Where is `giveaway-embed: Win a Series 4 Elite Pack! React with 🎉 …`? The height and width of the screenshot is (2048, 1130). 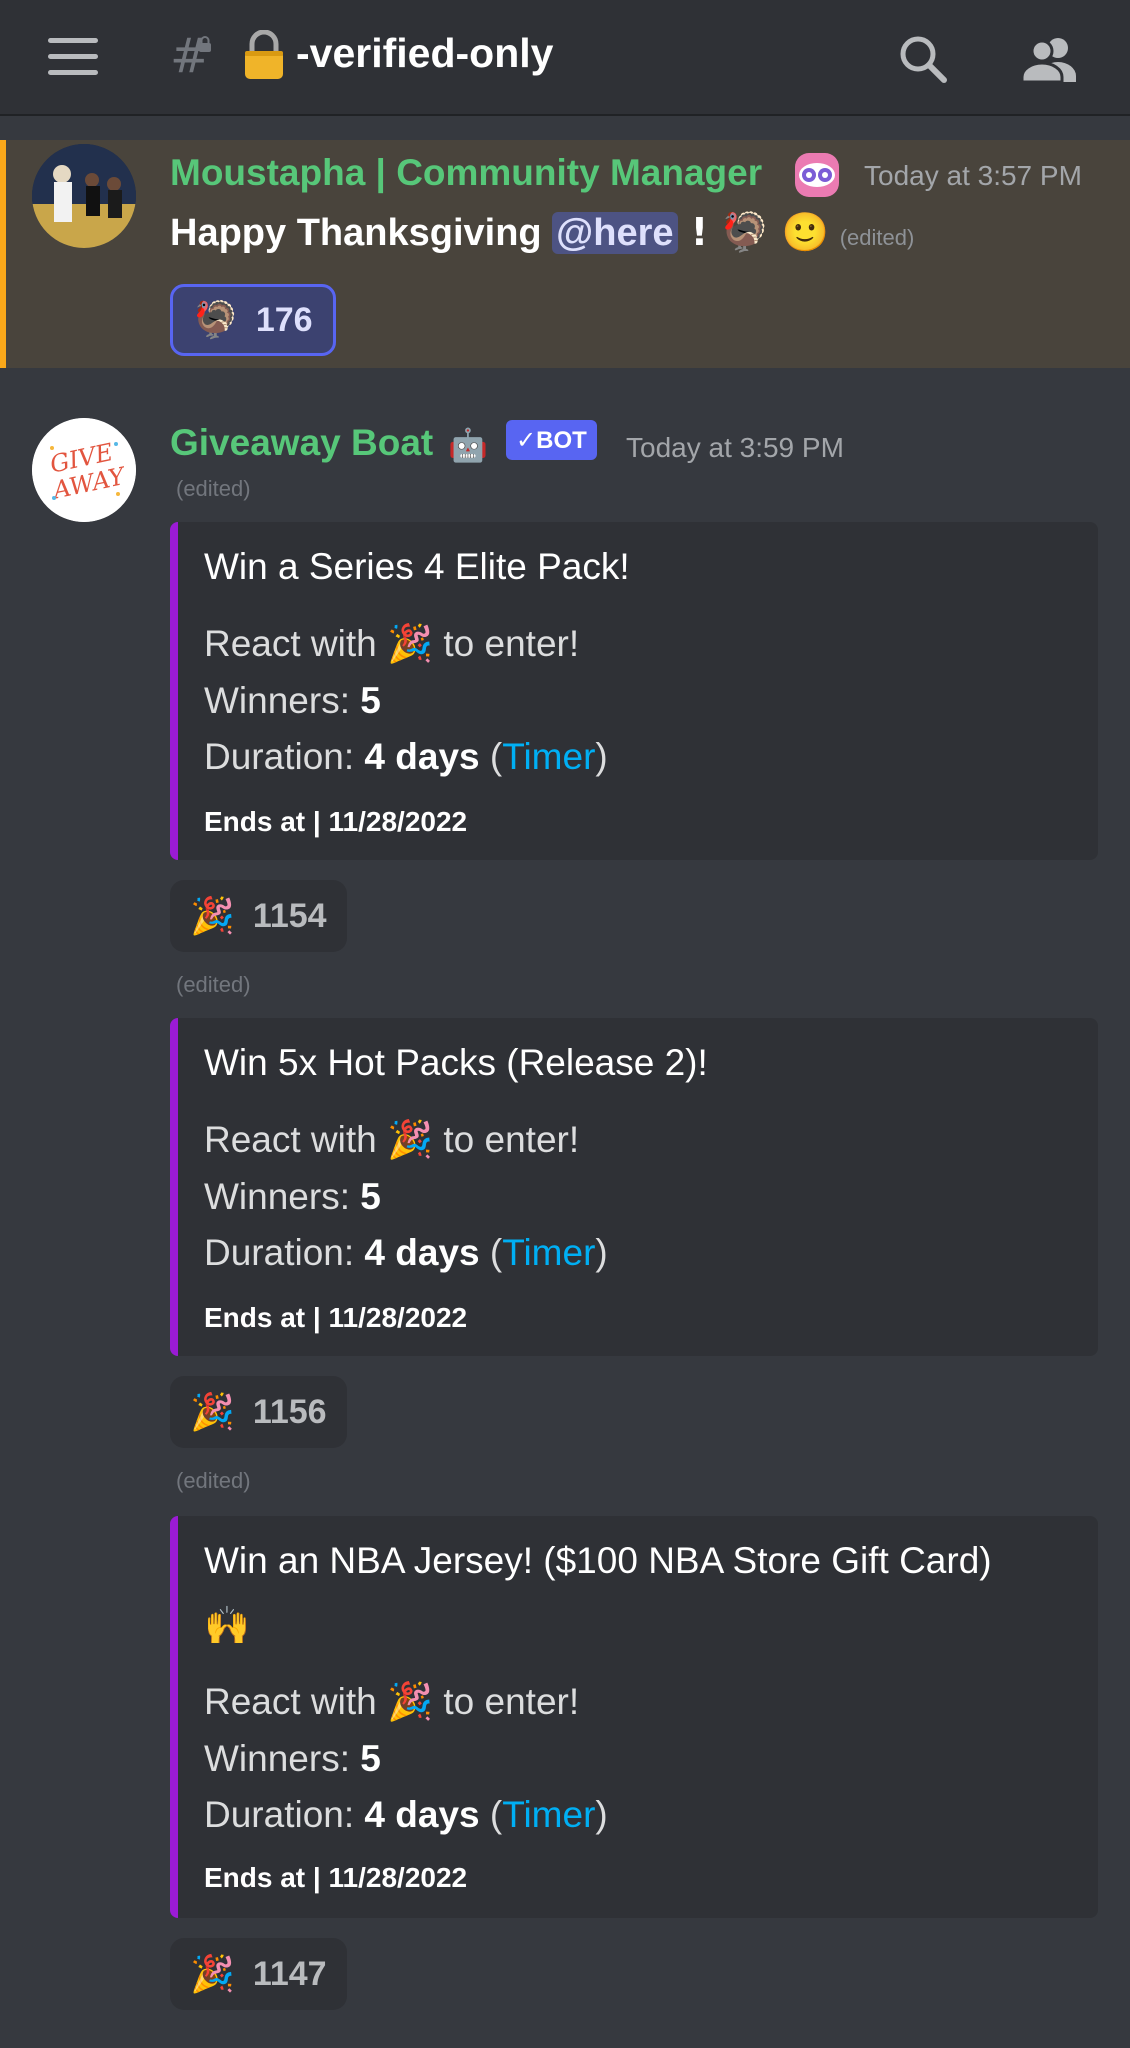
giveaway-embed: Win a Series 4 Elite Pack! React with 🎉 … is located at coordinates (634, 691).